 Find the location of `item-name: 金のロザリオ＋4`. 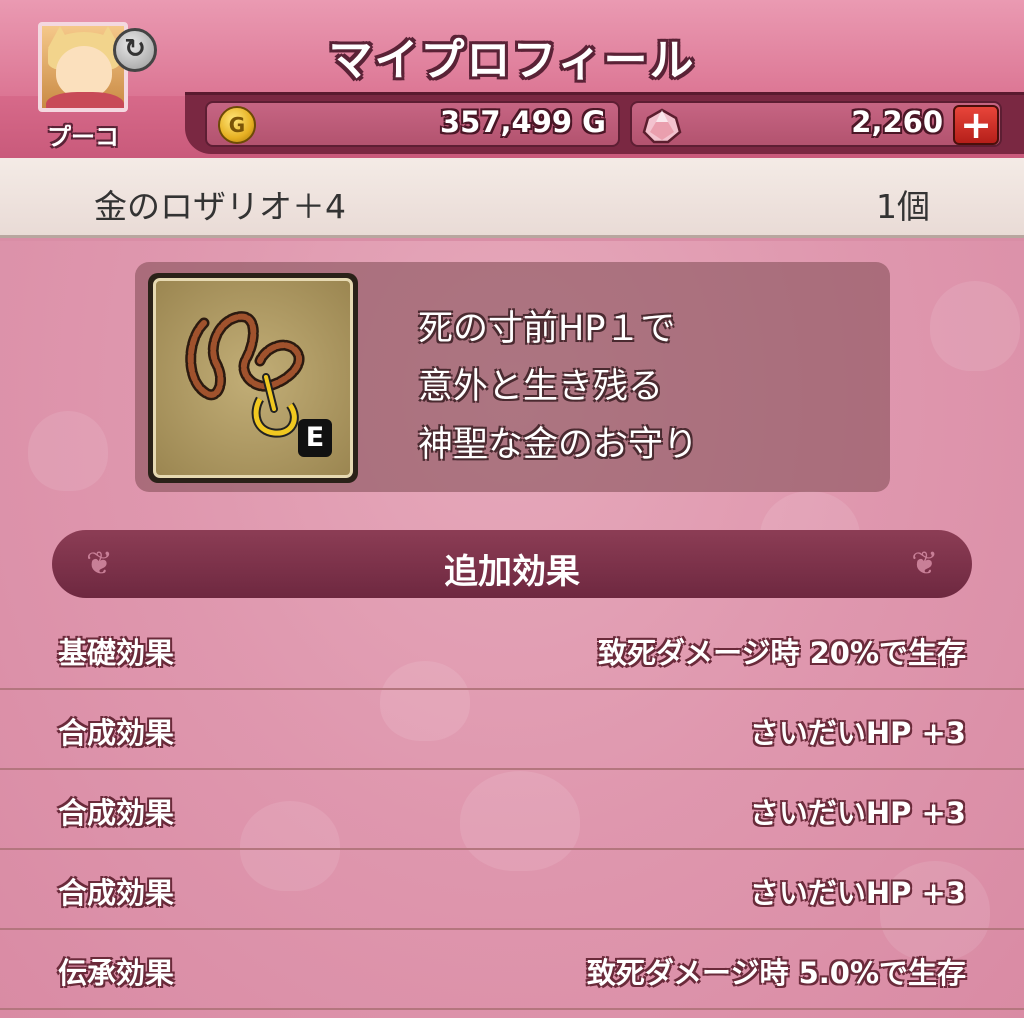

item-name: 金のロザリオ＋4 is located at coordinates (220, 206).